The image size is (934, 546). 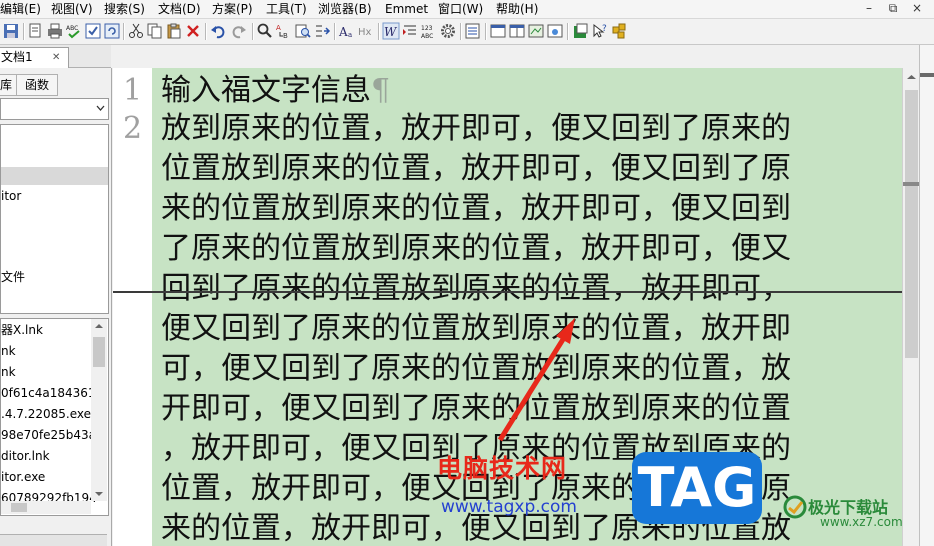 I want to click on watermark-xz-url: www.xz7.com, so click(x=861, y=522).